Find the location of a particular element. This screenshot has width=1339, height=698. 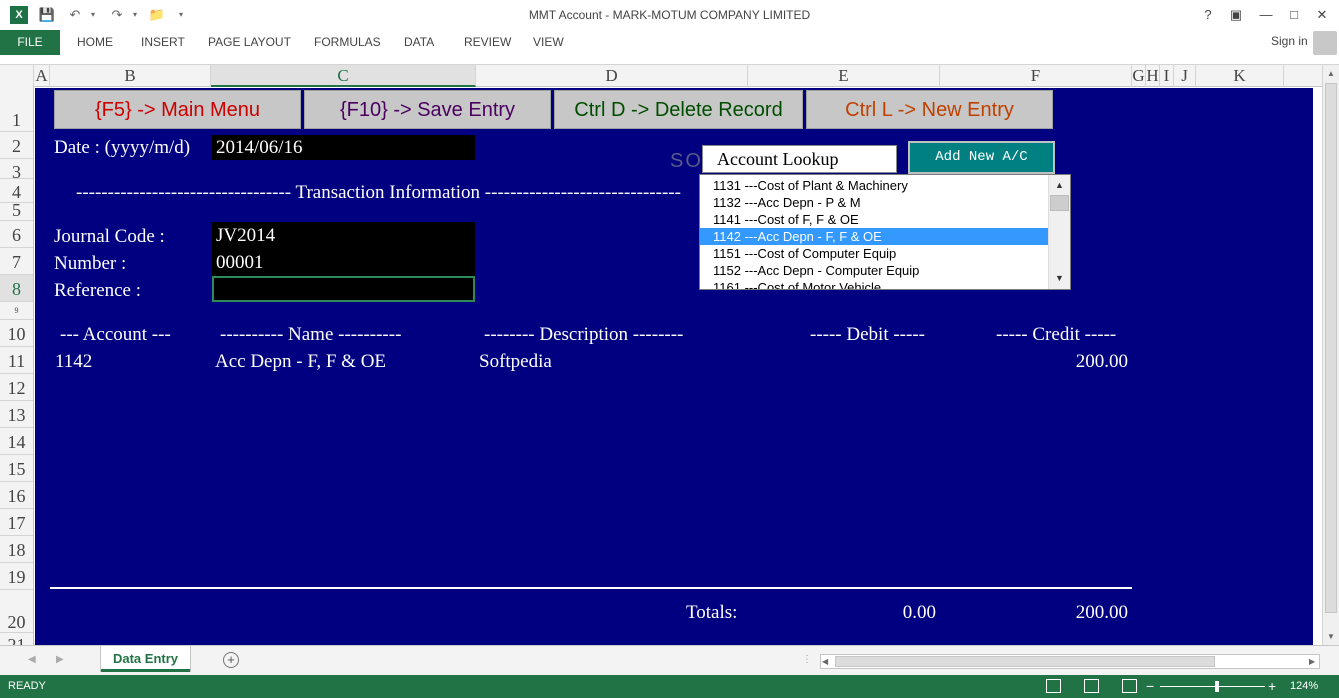

window-title: MMT Account - MARK-MOTUM COMPANY LIMITED is located at coordinates (669, 15).